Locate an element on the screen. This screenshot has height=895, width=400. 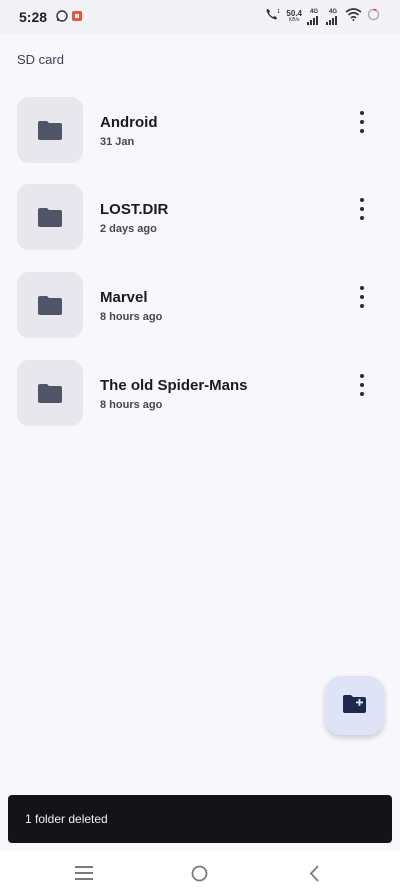
wifi-icon is located at coordinates (353, 16).